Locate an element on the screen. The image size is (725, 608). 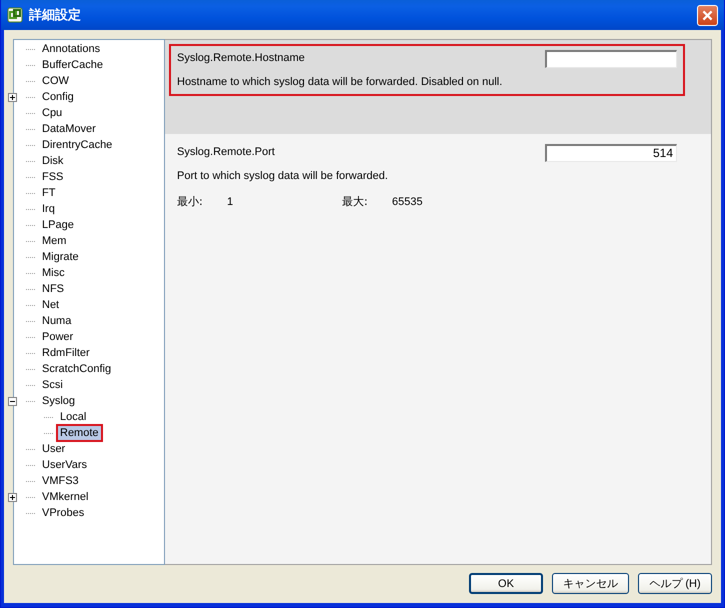
setting-name: Syslog.Remote.Hostname is located at coordinates (241, 57).